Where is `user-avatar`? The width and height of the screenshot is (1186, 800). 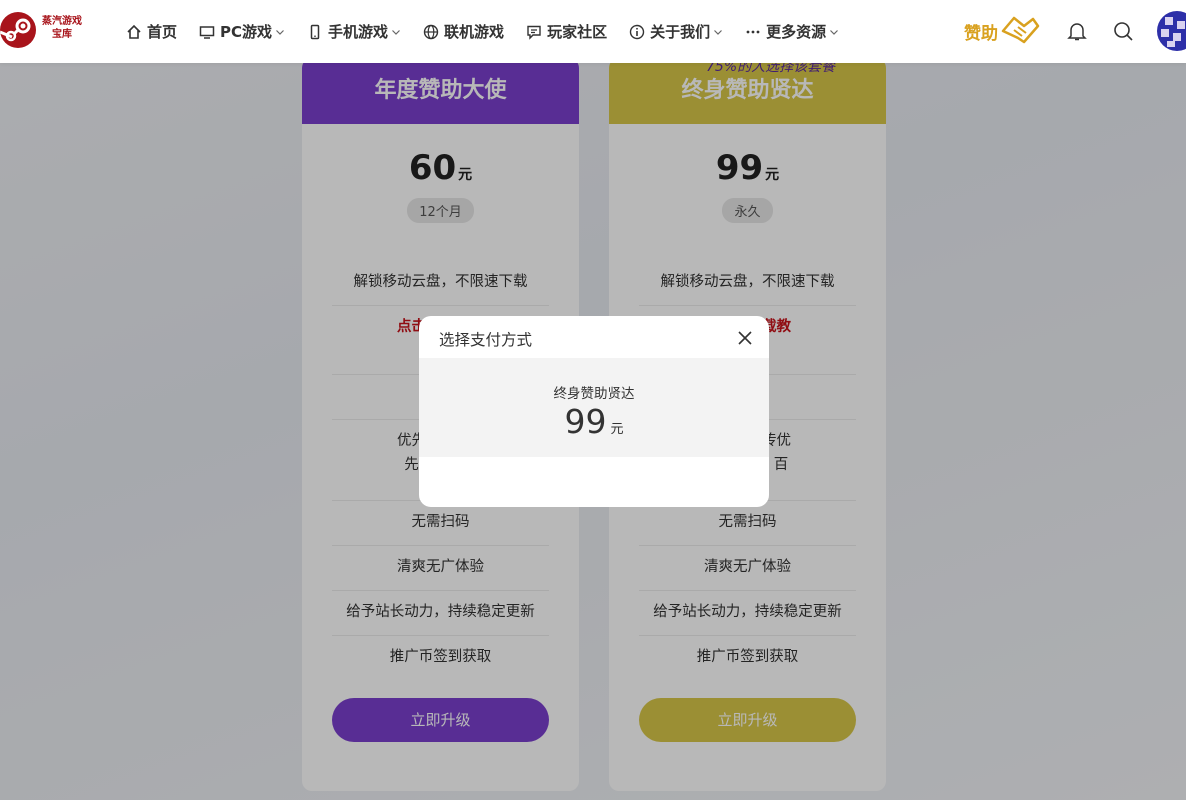
user-avatar is located at coordinates (1171, 31).